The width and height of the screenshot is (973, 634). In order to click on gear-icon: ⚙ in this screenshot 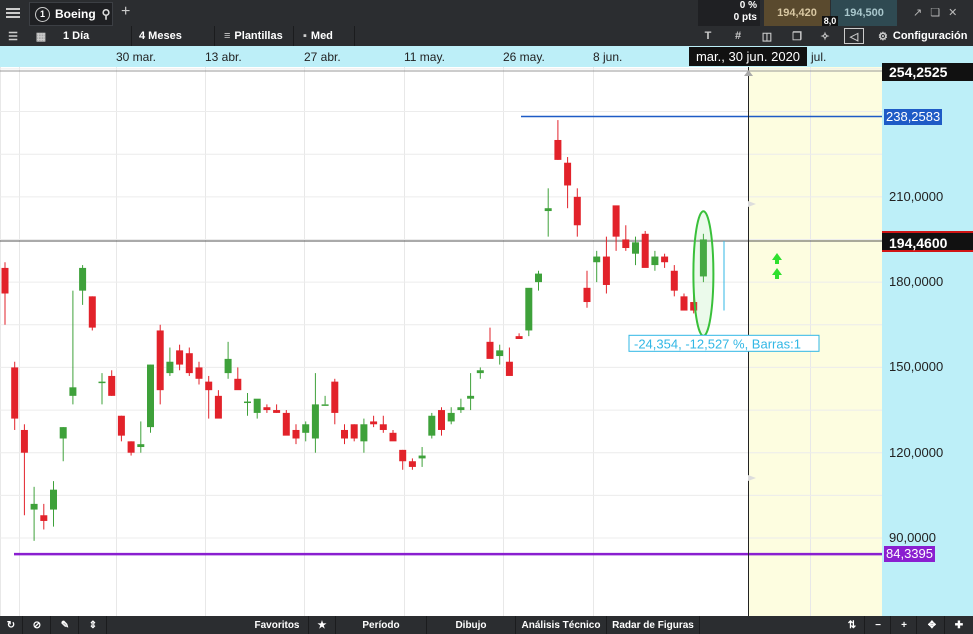, I will do `click(883, 36)`.